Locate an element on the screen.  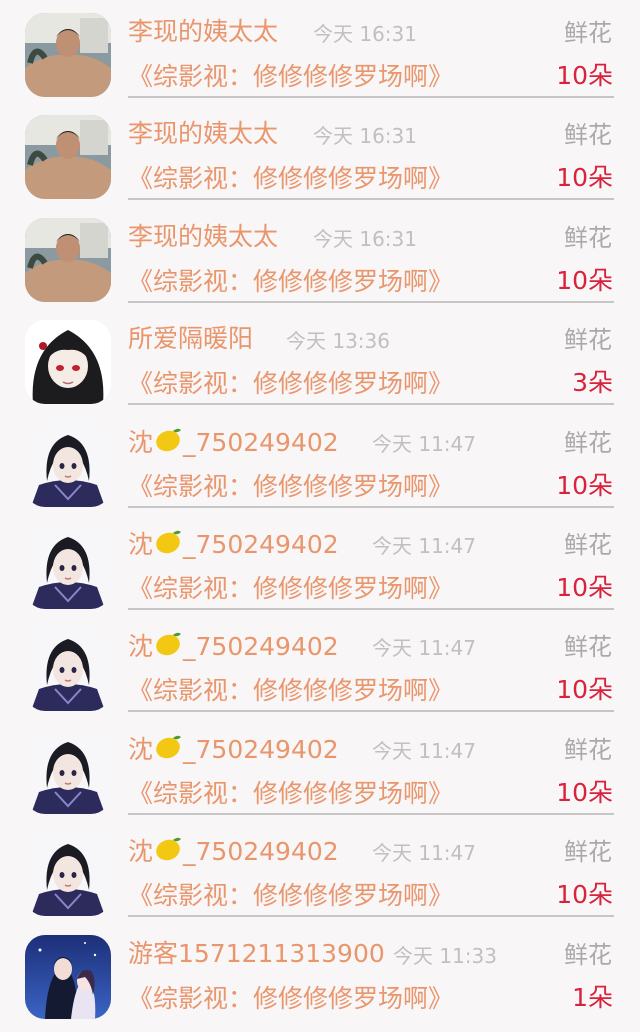
gift-count: 3朵 is located at coordinates (592, 383).